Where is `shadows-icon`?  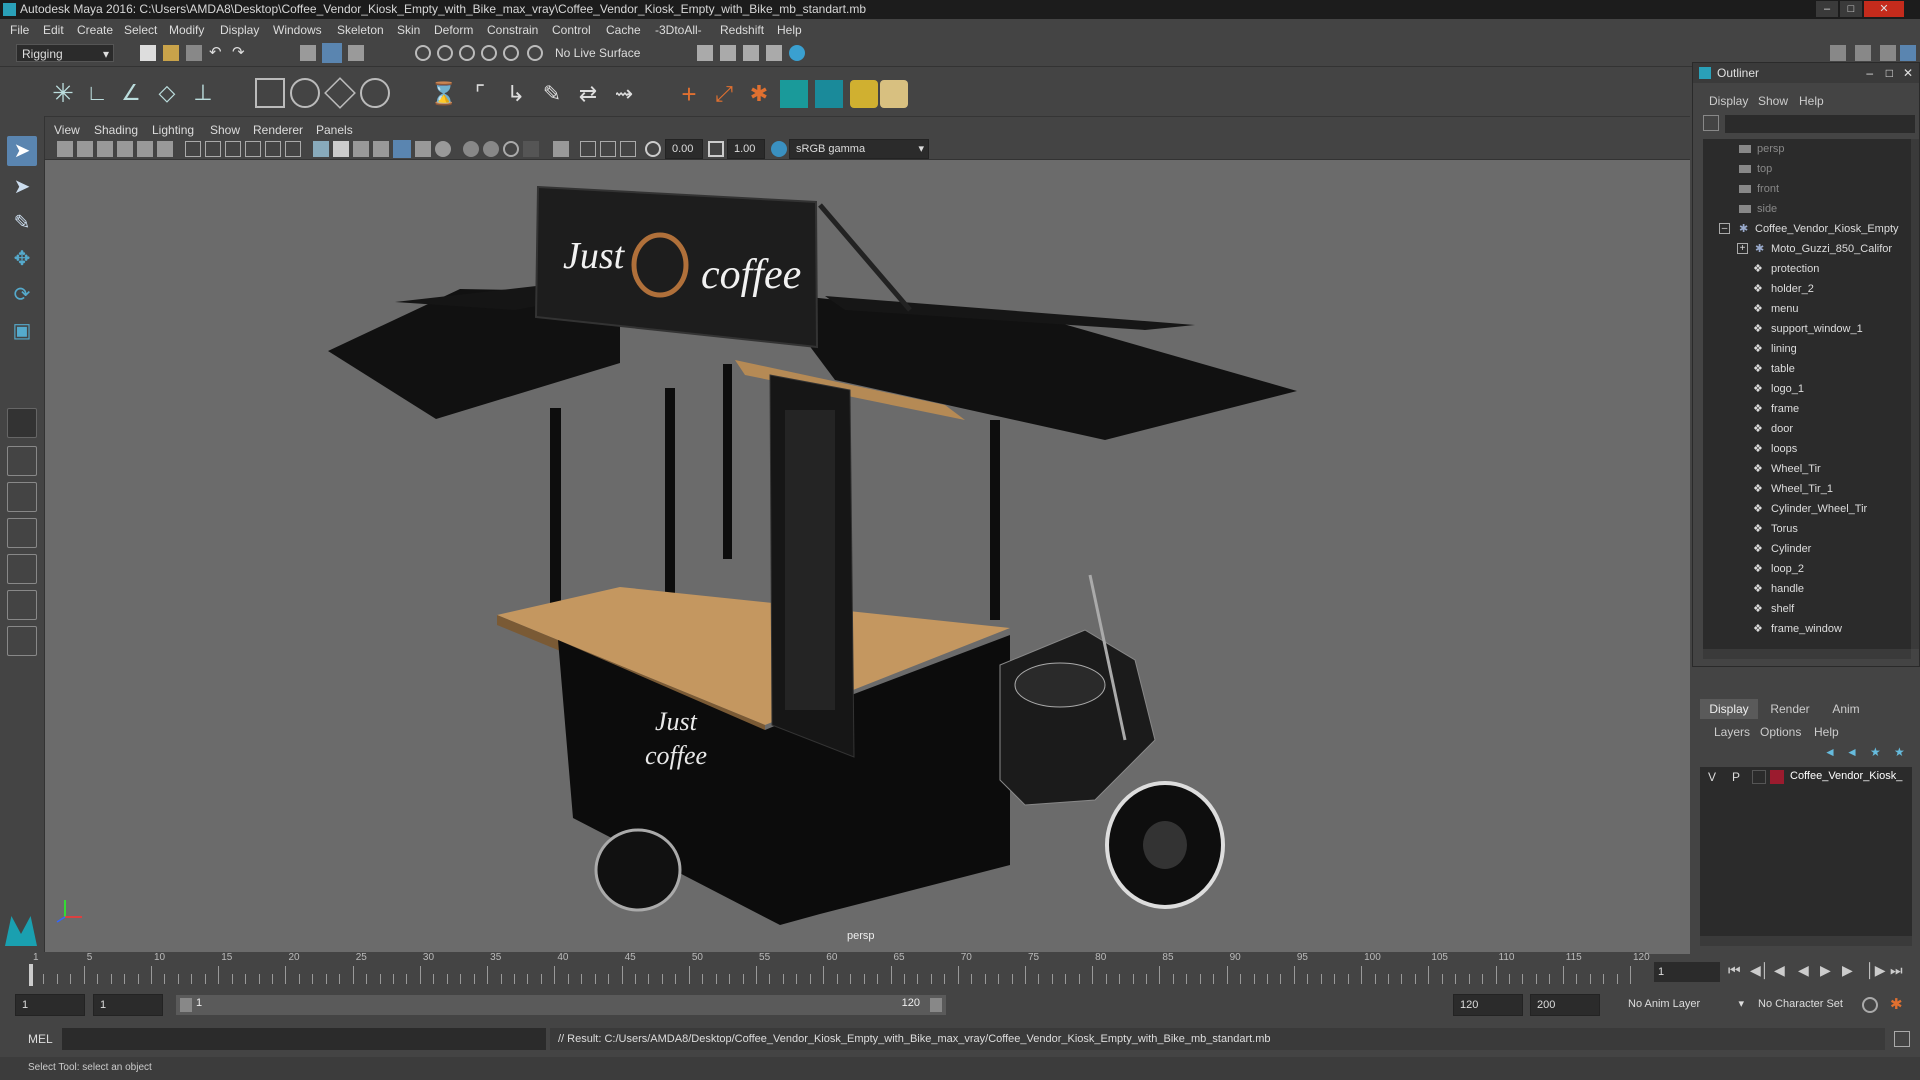 shadows-icon is located at coordinates (443, 149).